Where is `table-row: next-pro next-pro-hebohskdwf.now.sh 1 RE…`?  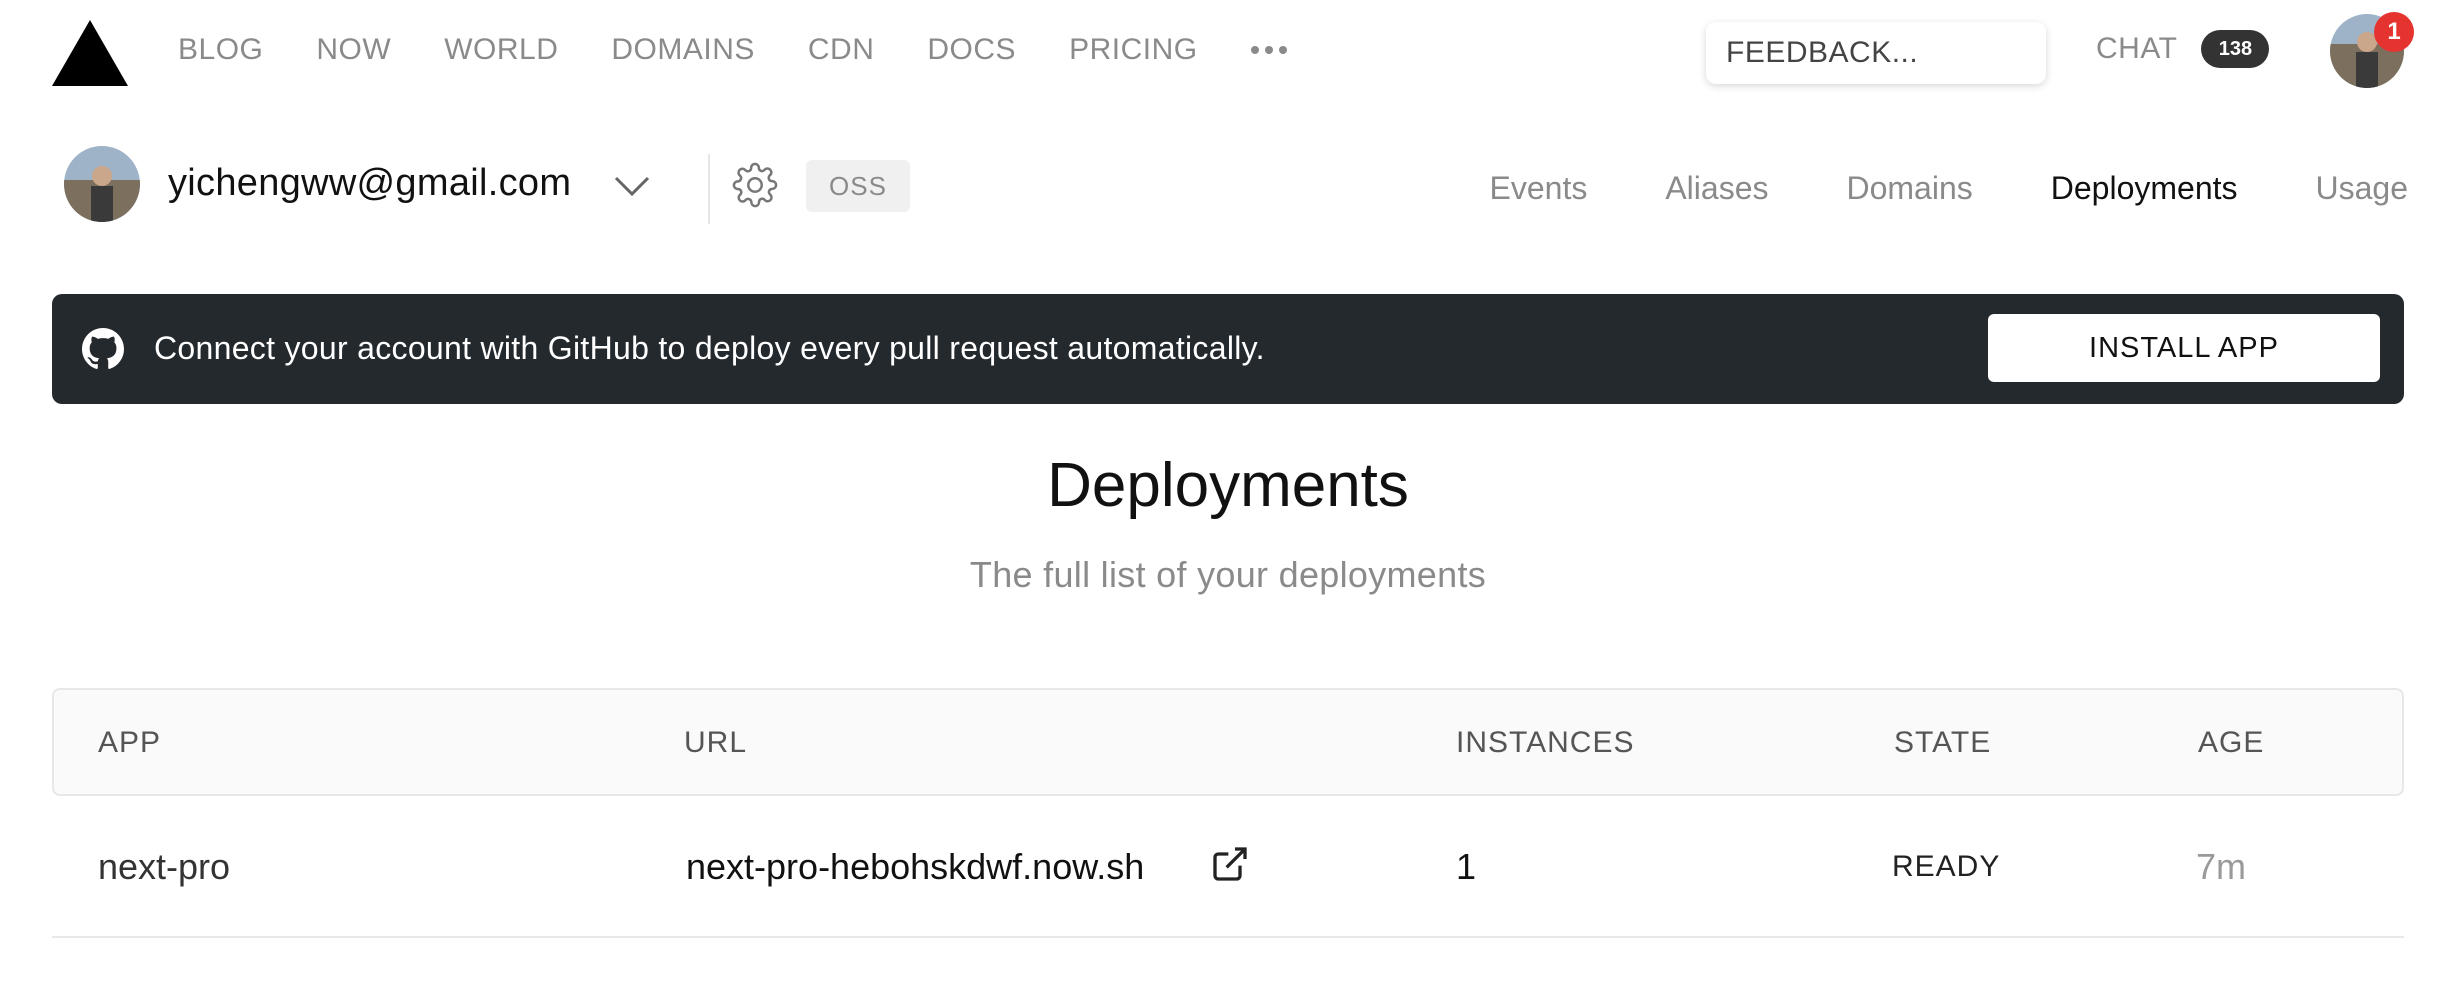 table-row: next-pro next-pro-hebohskdwf.now.sh 1 RE… is located at coordinates (1228, 867).